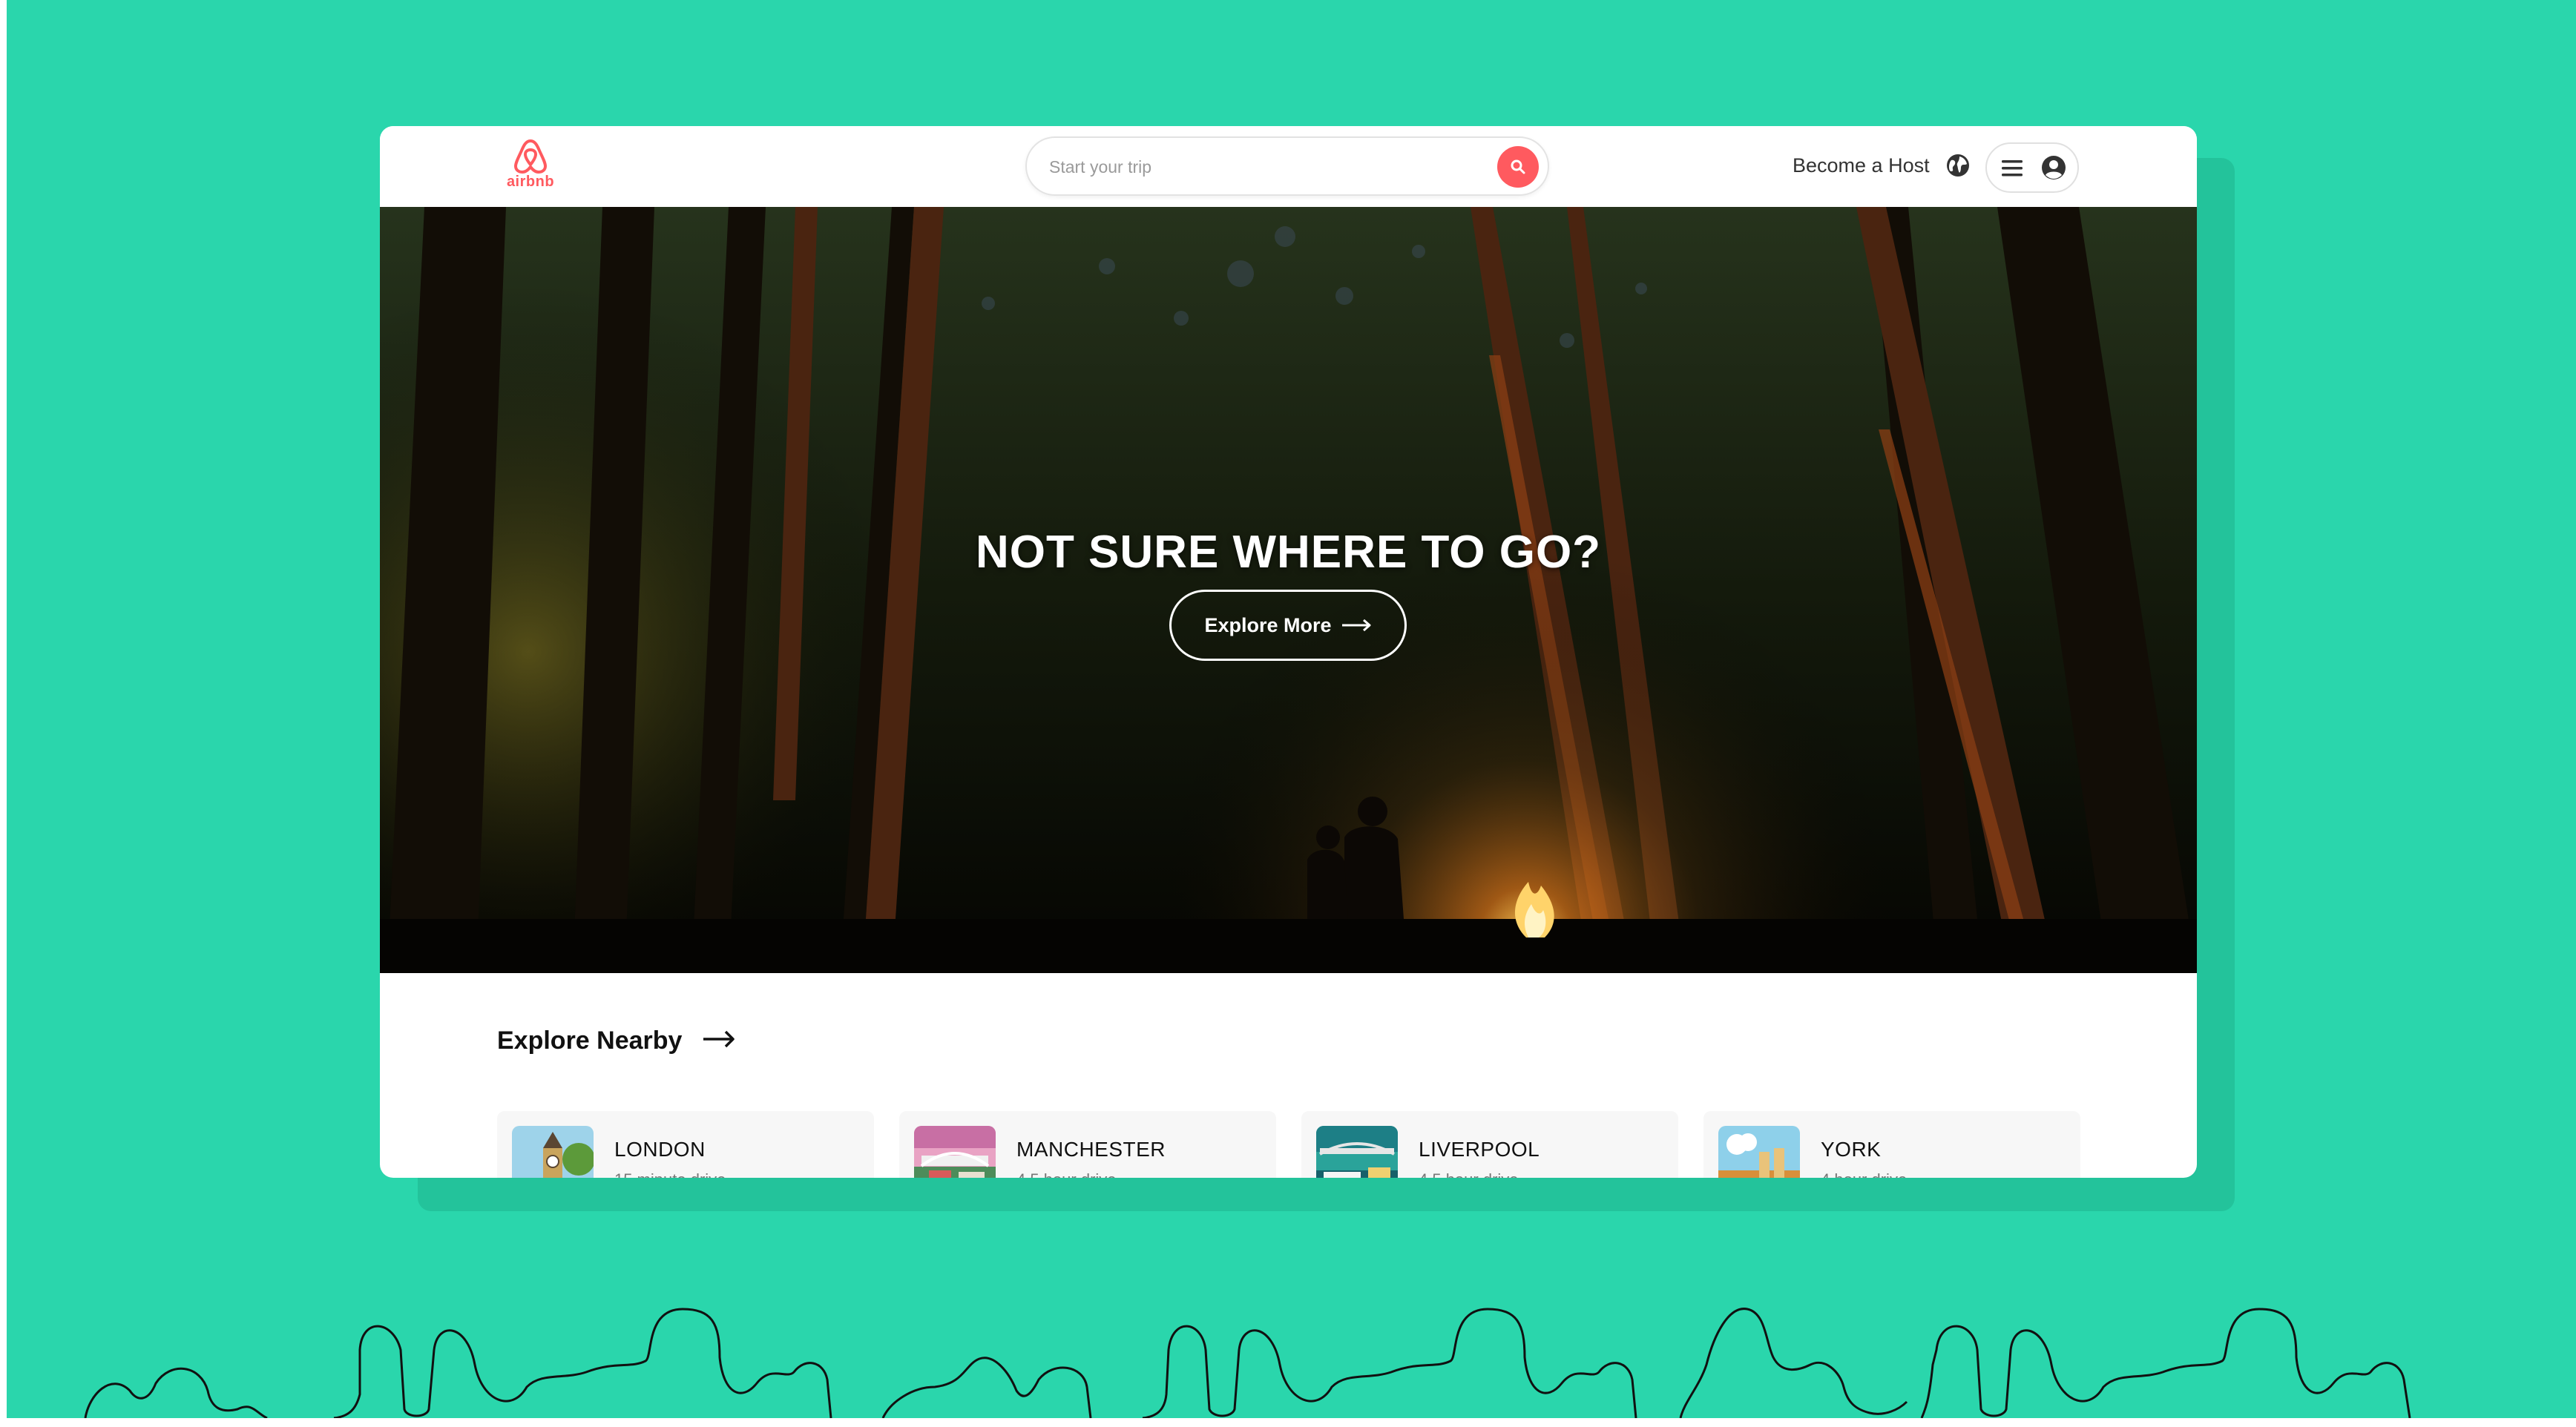 The image size is (2576, 1427). I want to click on city-image-york, so click(1759, 1152).